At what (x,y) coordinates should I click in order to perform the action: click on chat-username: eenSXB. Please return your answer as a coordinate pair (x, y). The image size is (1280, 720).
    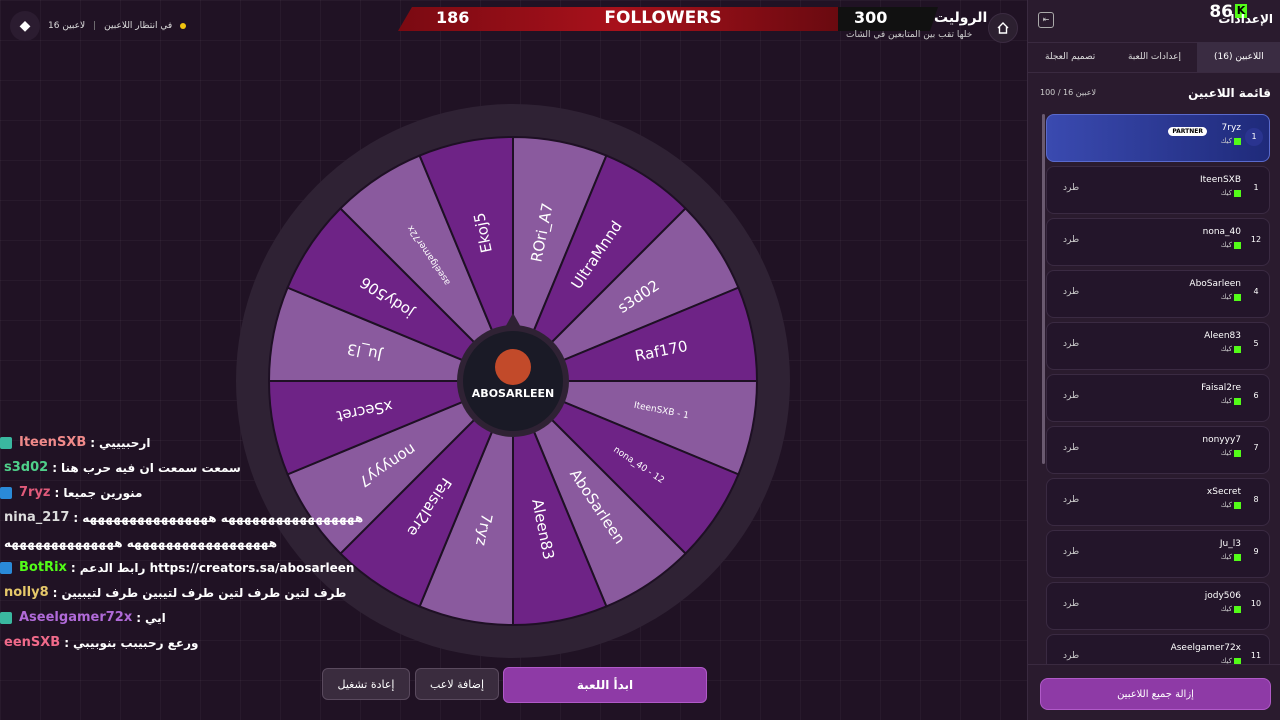
    Looking at the image, I should click on (32, 642).